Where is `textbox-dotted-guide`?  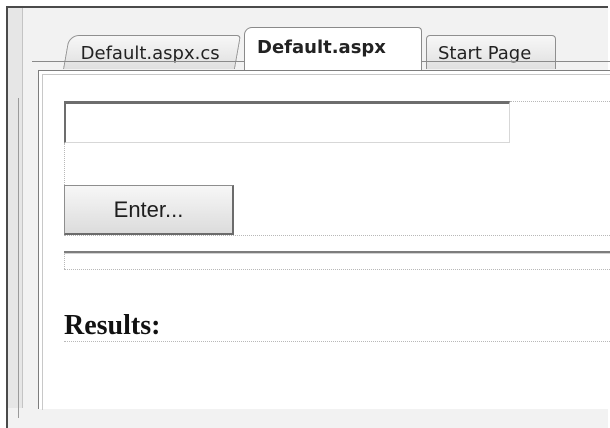 textbox-dotted-guide is located at coordinates (64, 164).